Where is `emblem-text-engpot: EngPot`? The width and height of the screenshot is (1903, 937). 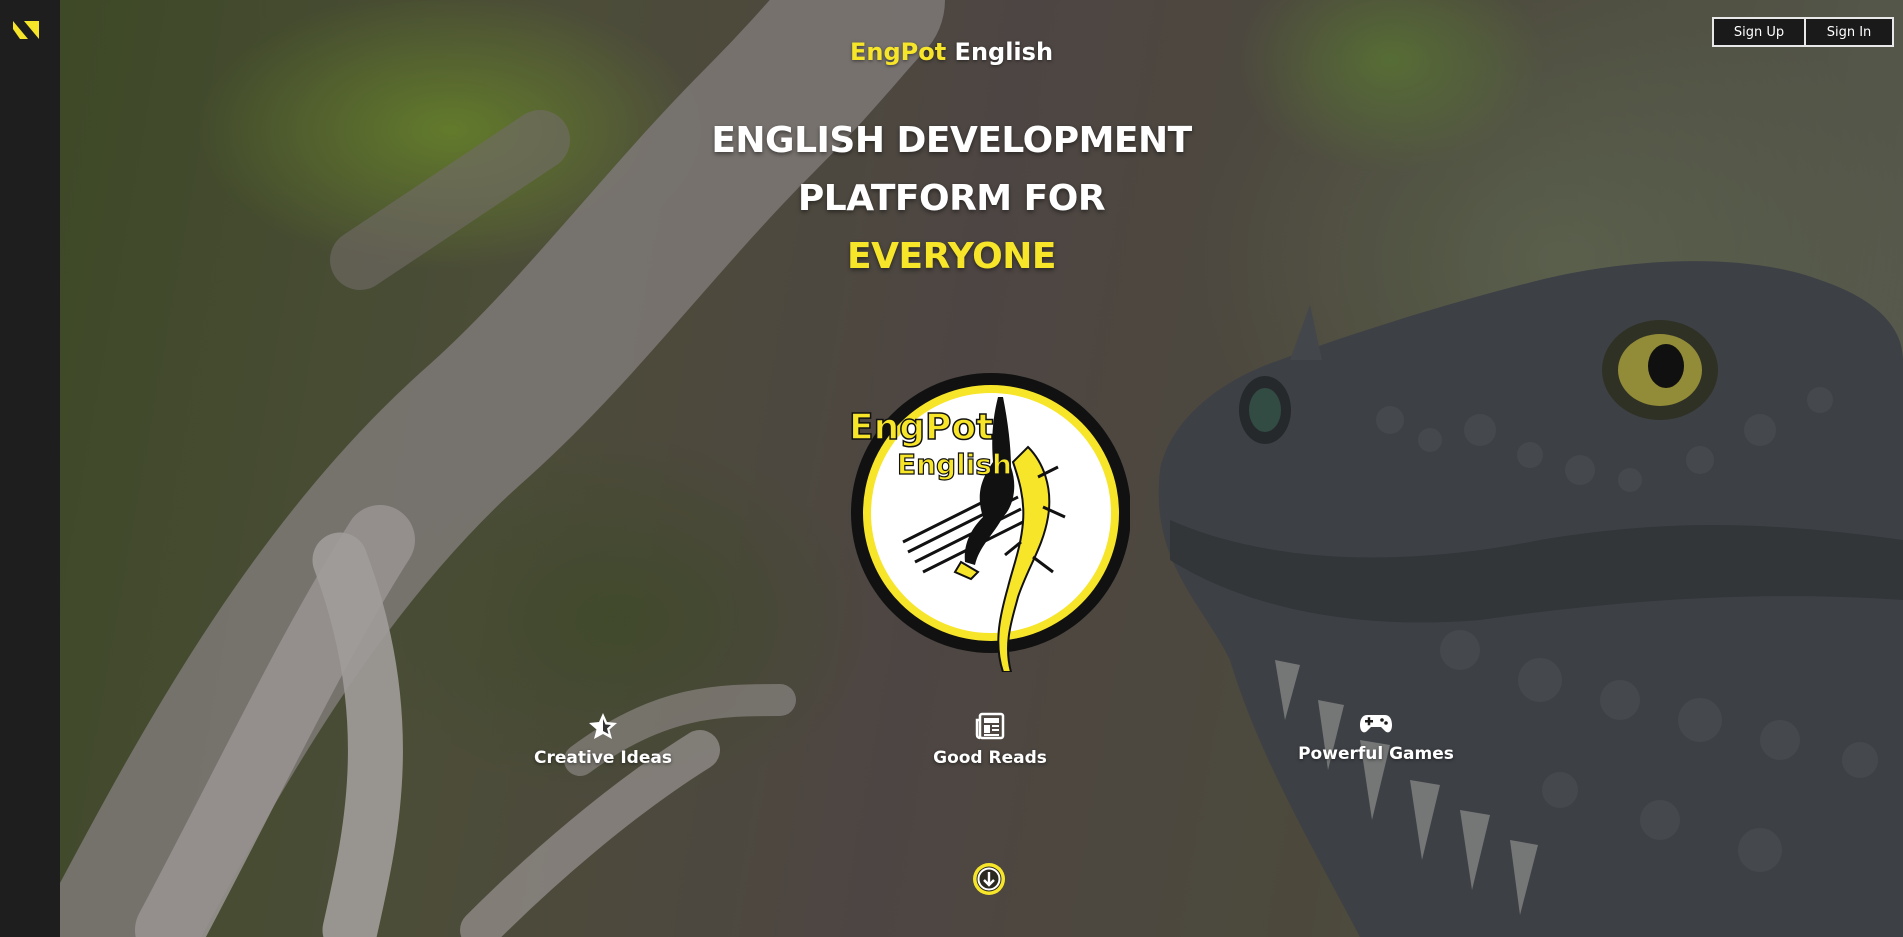 emblem-text-engpot: EngPot is located at coordinates (921, 427).